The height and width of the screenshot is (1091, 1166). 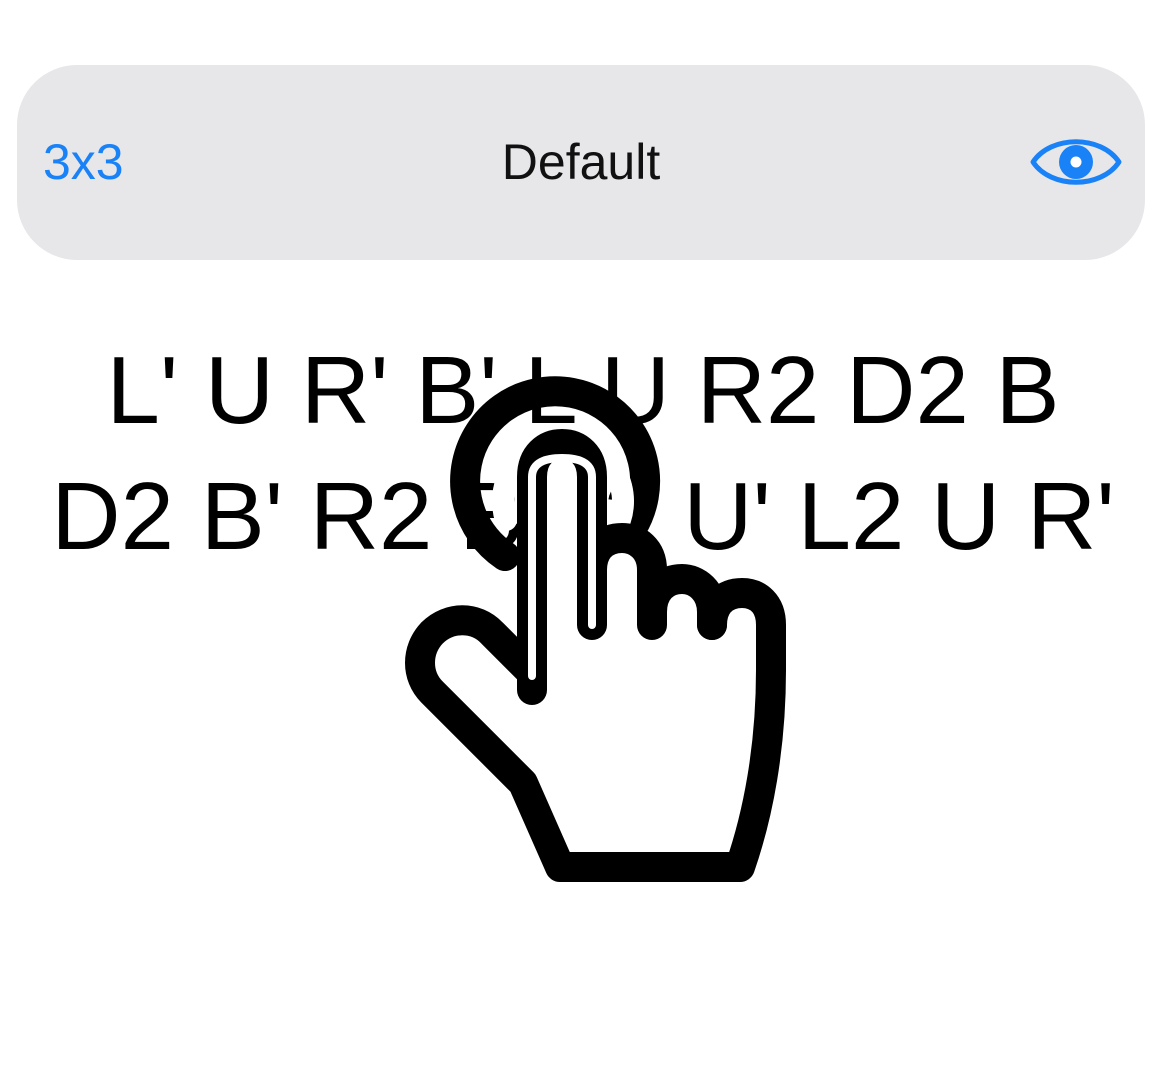 I want to click on eye-icon, so click(x=1076, y=162).